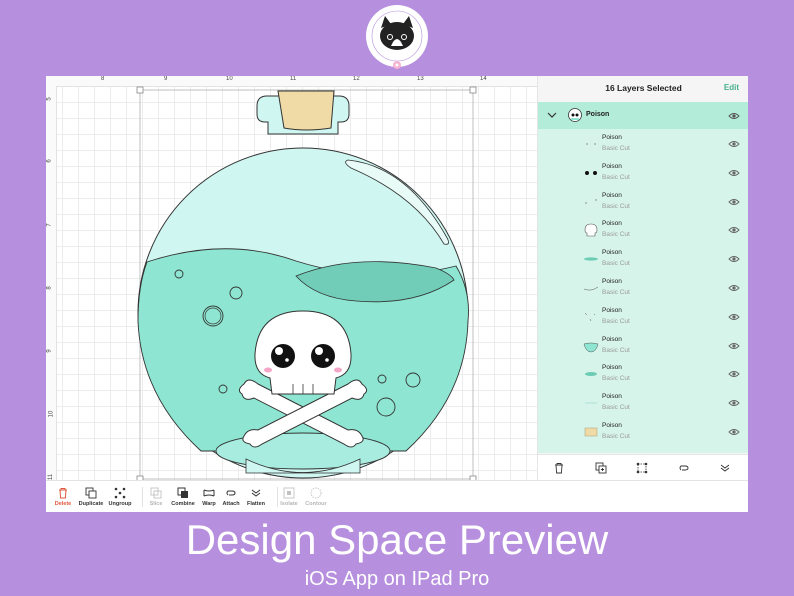  I want to click on cat-face-logo, so click(397, 37).